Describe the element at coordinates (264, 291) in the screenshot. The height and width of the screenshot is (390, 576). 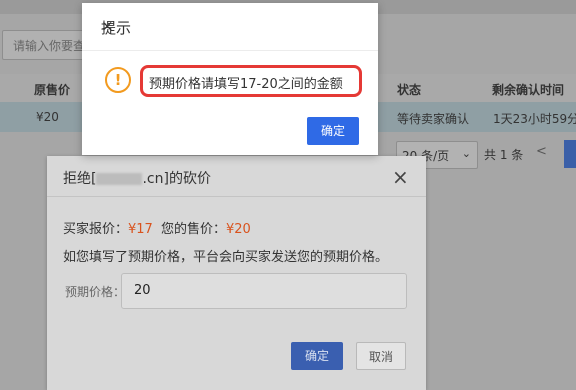
I see `expected-price-input: 20` at that location.